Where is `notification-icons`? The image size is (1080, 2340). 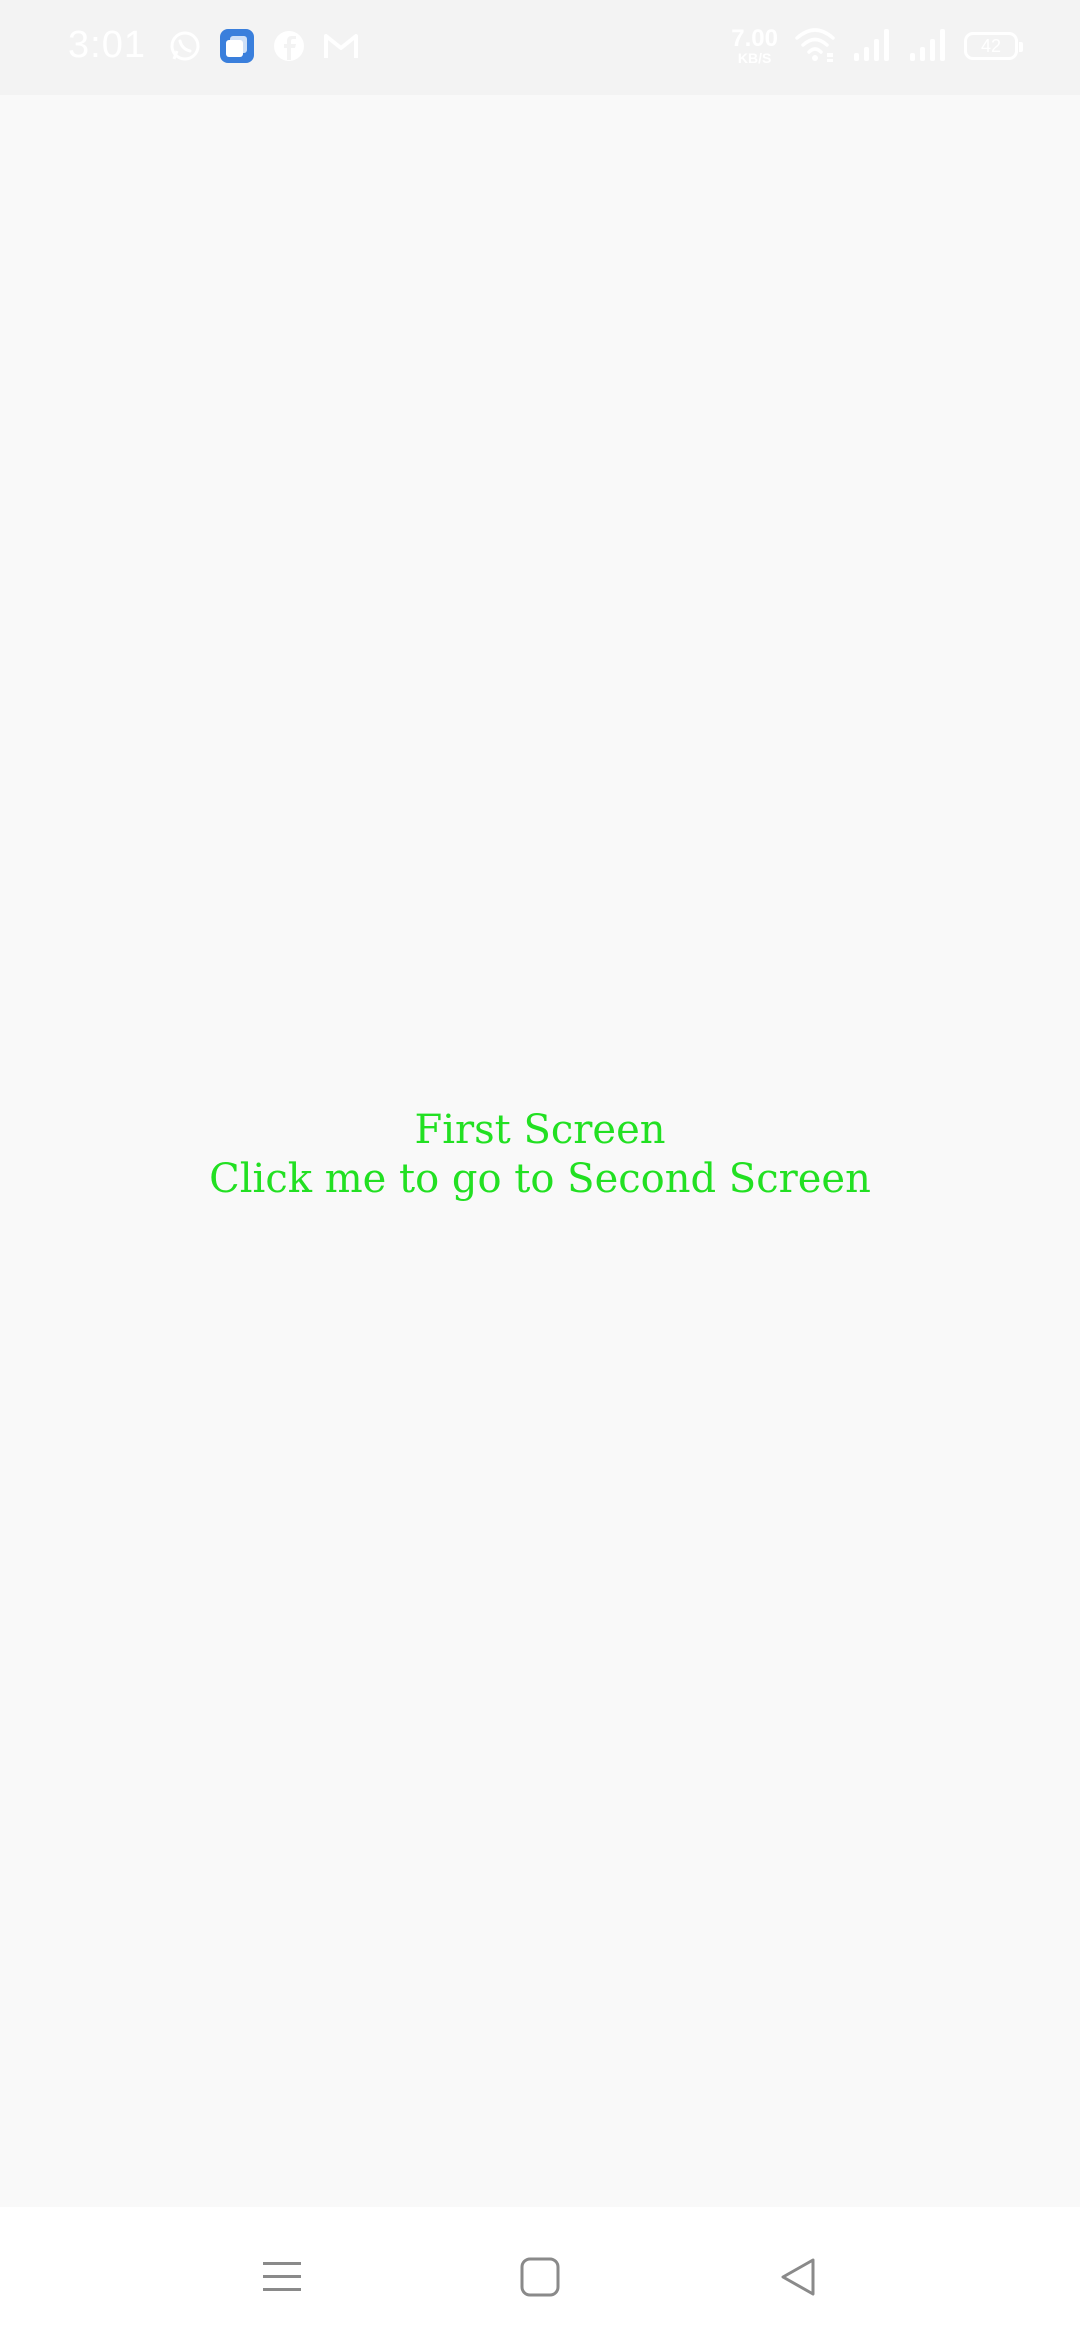
notification-icons is located at coordinates (263, 46).